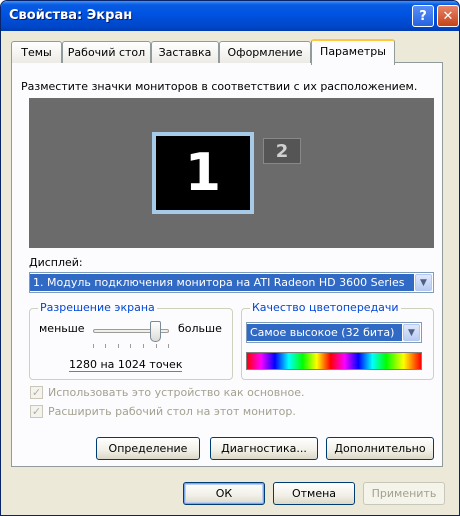  Describe the element at coordinates (282, 151) in the screenshot. I see `monitor-2-icon: 2` at that location.